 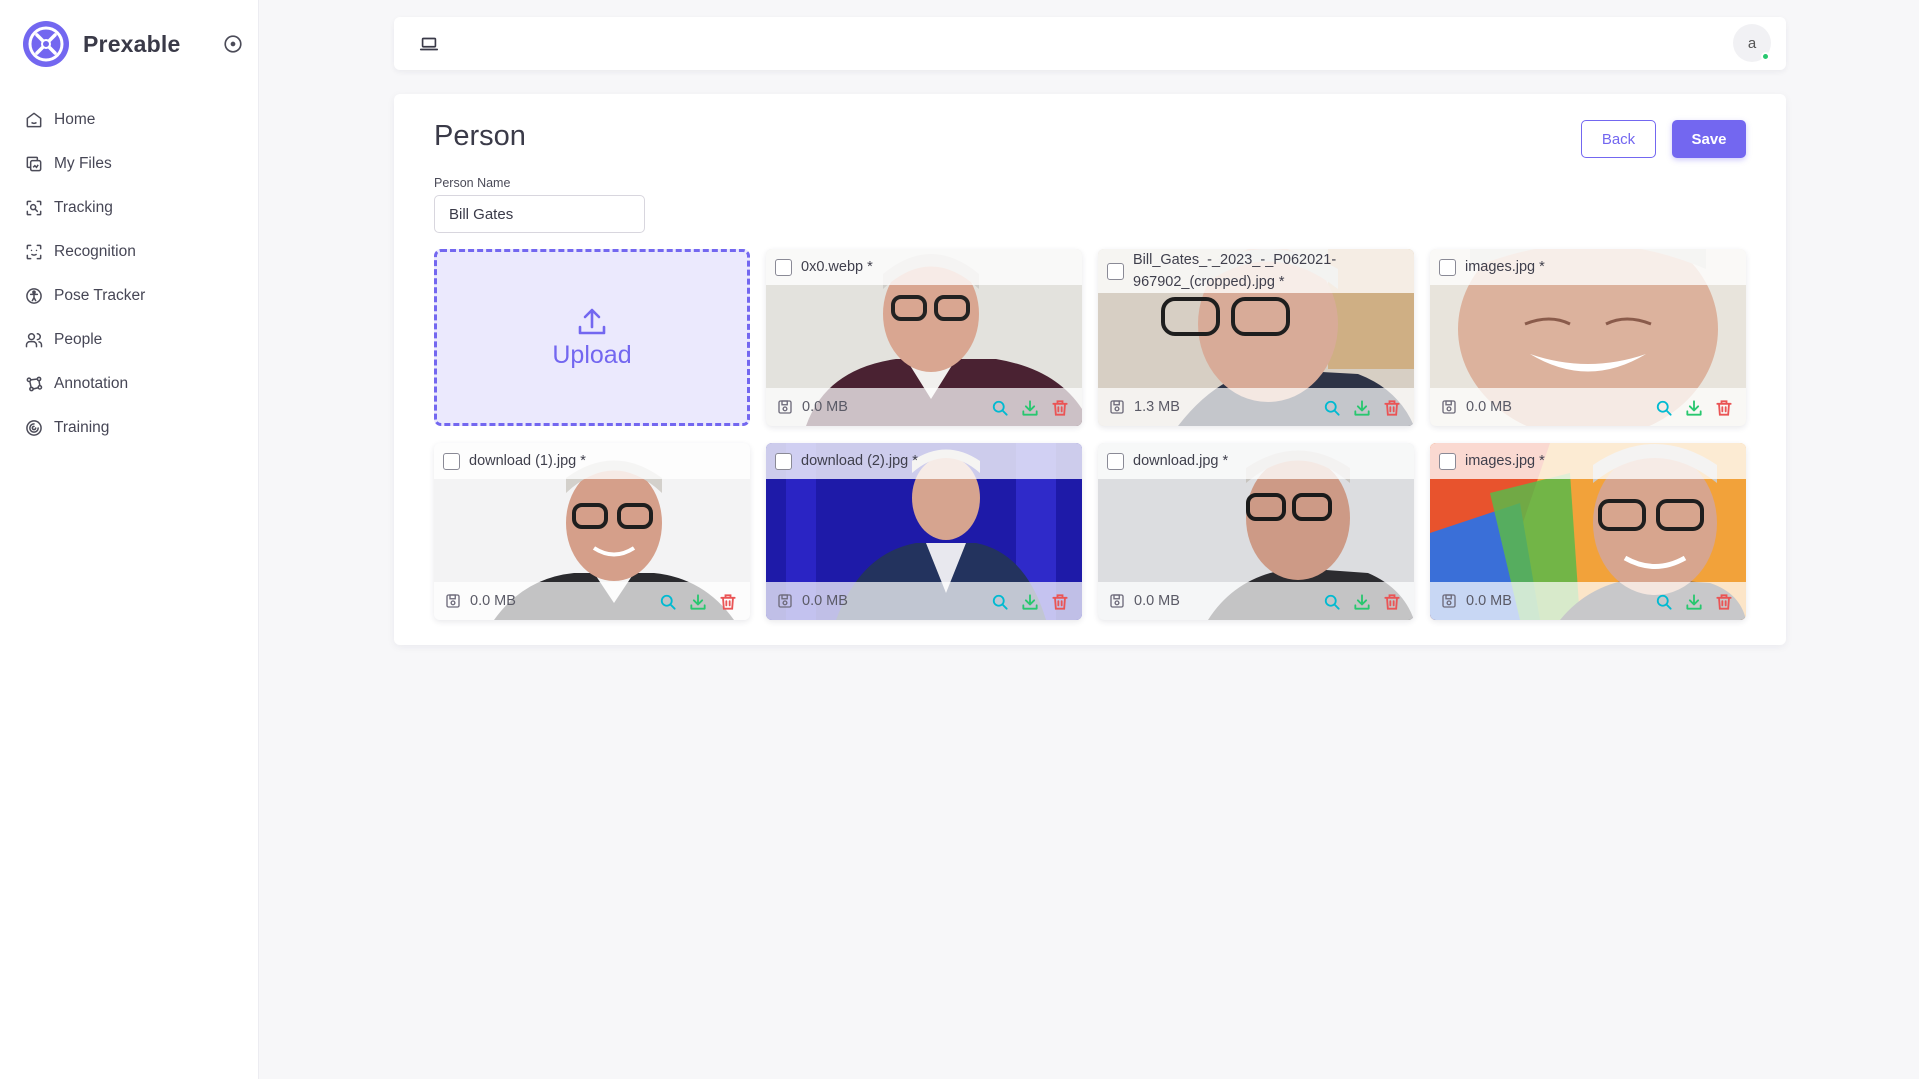 I want to click on upload-icon, so click(x=592, y=321).